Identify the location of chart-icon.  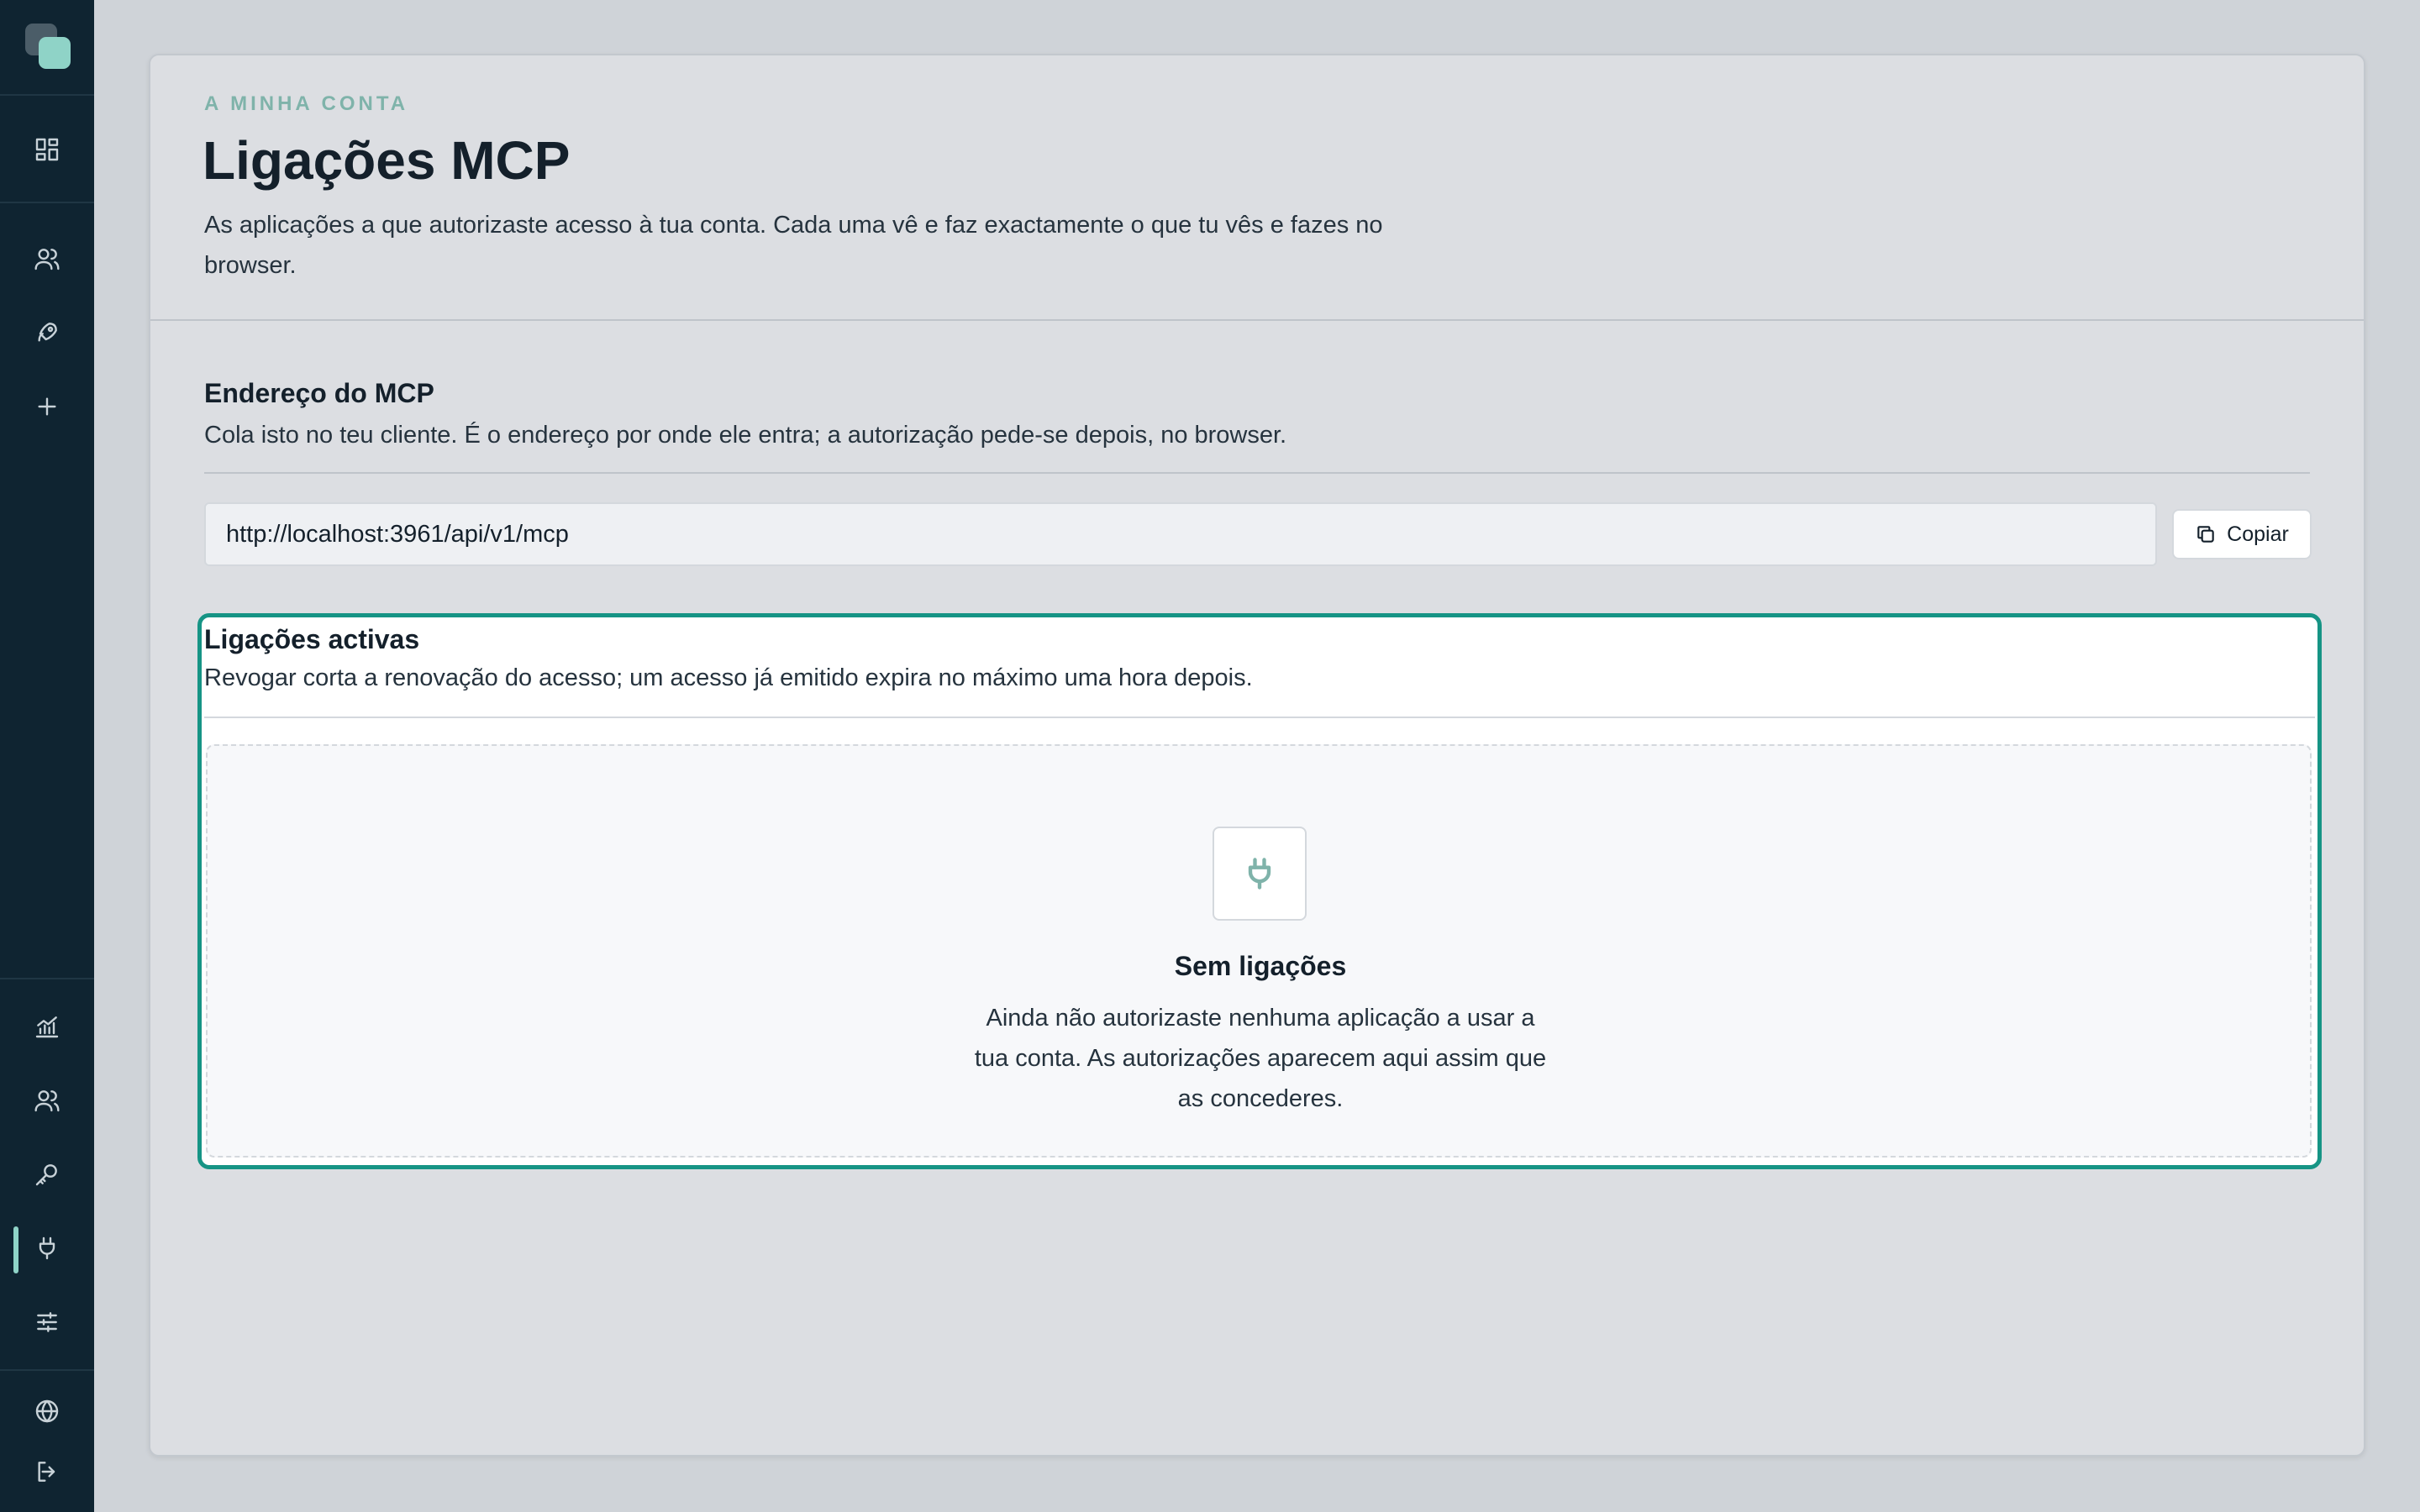
(47, 1026).